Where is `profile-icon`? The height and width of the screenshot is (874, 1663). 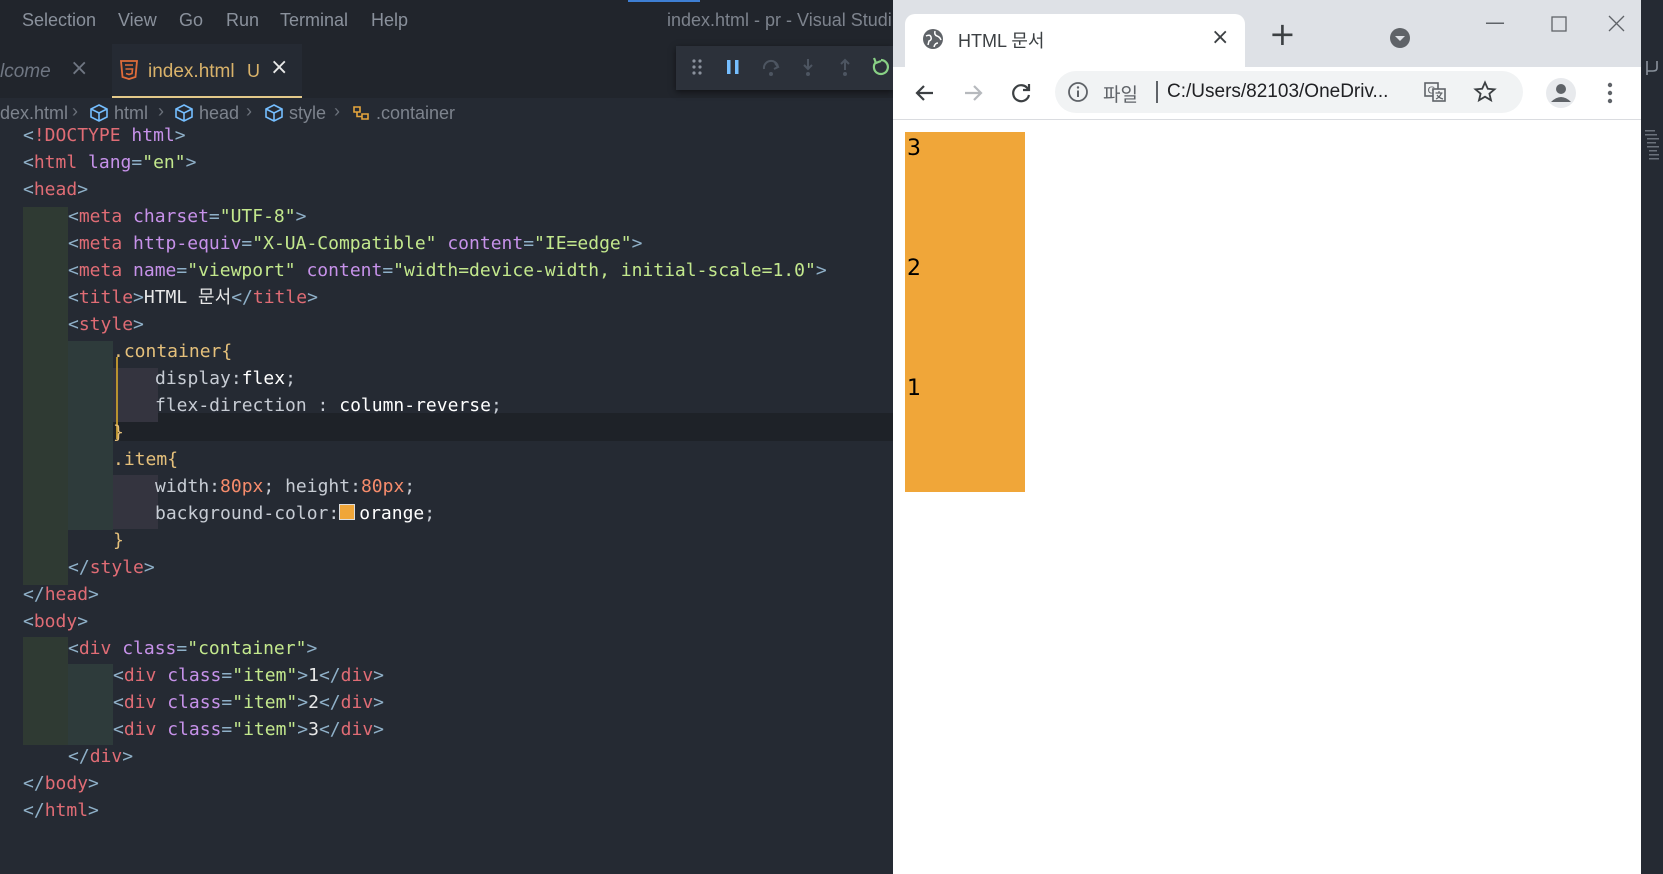
profile-icon is located at coordinates (1561, 93).